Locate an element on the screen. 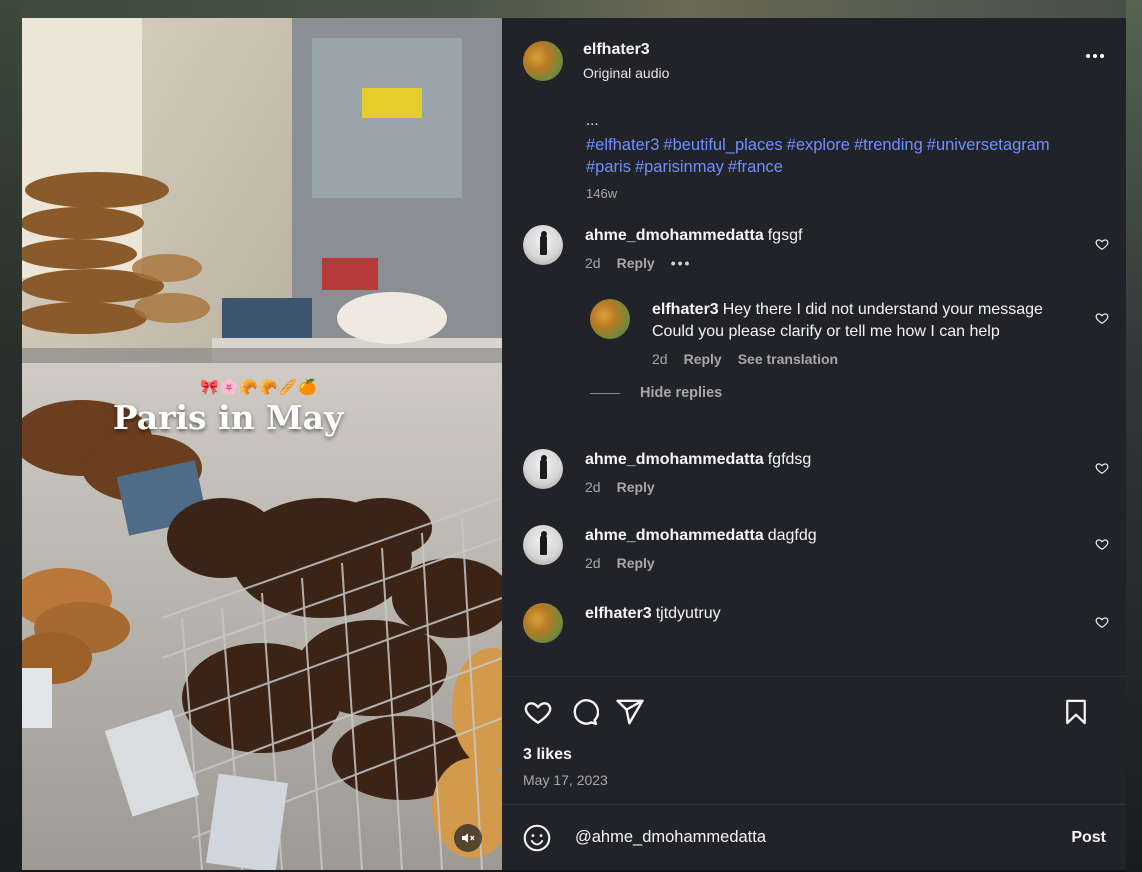 The width and height of the screenshot is (1142, 872). share-button is located at coordinates (630, 712).